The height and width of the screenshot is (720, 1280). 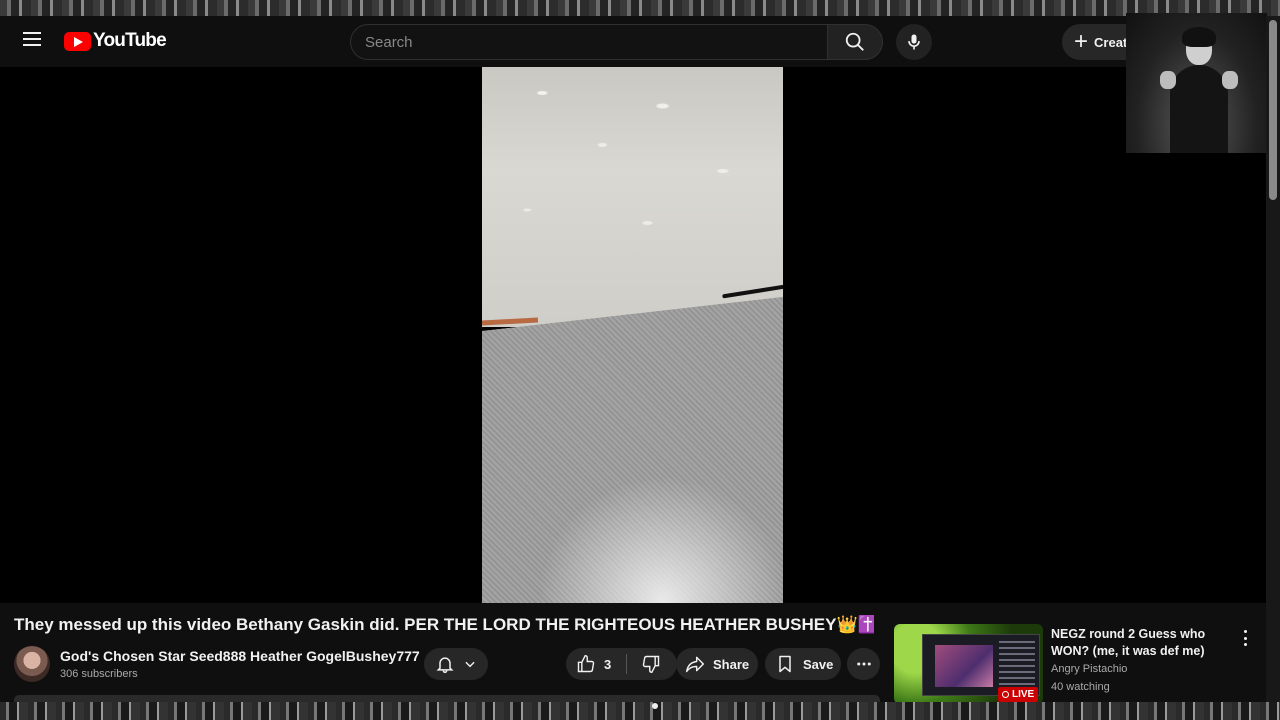 What do you see at coordinates (855, 624) in the screenshot?
I see `video-title-emoji: 👑✝️🎺` at bounding box center [855, 624].